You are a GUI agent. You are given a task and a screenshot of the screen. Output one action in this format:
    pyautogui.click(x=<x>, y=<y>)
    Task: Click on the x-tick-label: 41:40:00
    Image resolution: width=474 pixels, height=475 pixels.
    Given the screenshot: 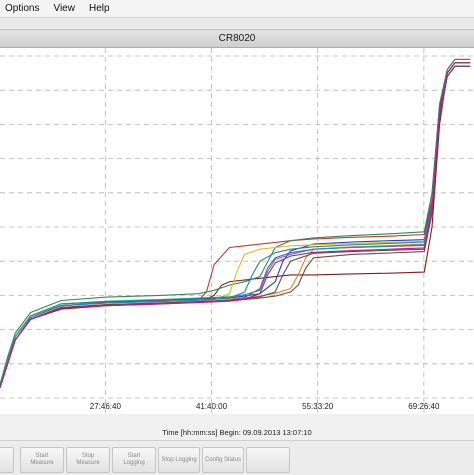 What is the action you would take?
    pyautogui.click(x=212, y=406)
    